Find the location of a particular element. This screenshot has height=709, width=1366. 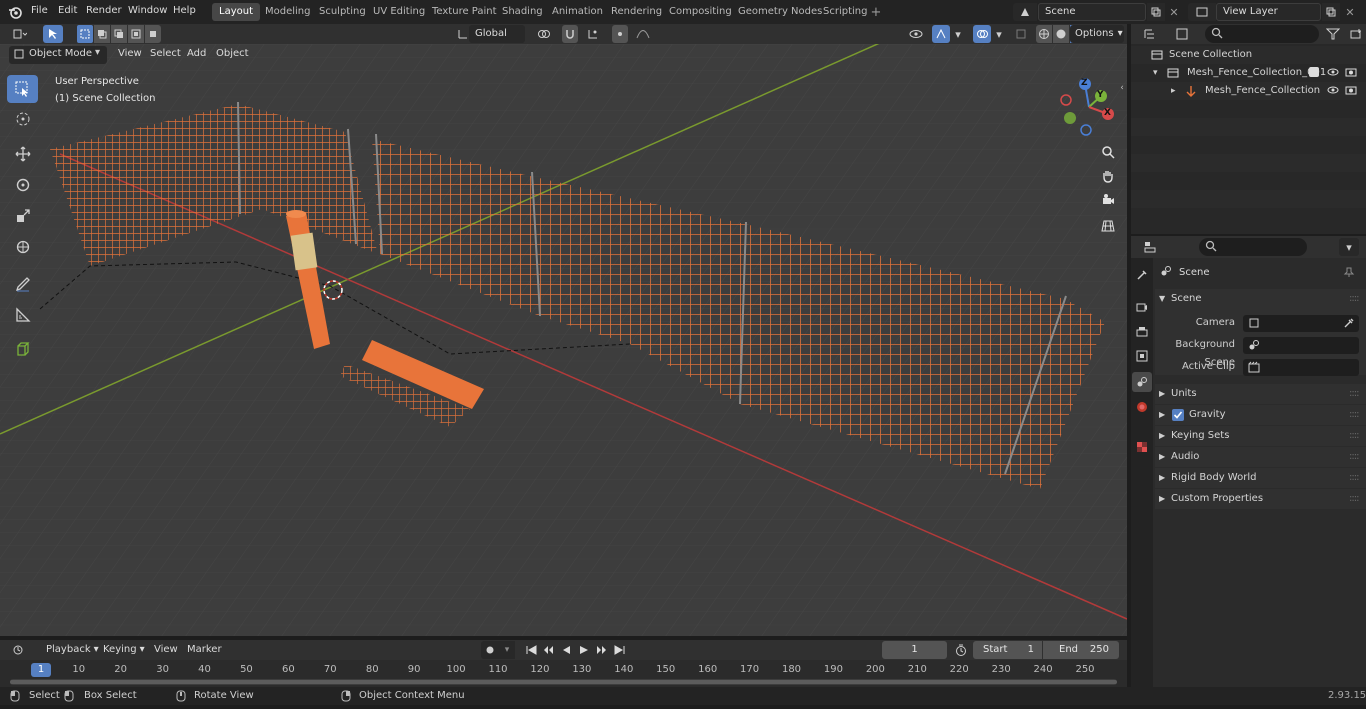

tab-animation: Animation is located at coordinates (577, 12).